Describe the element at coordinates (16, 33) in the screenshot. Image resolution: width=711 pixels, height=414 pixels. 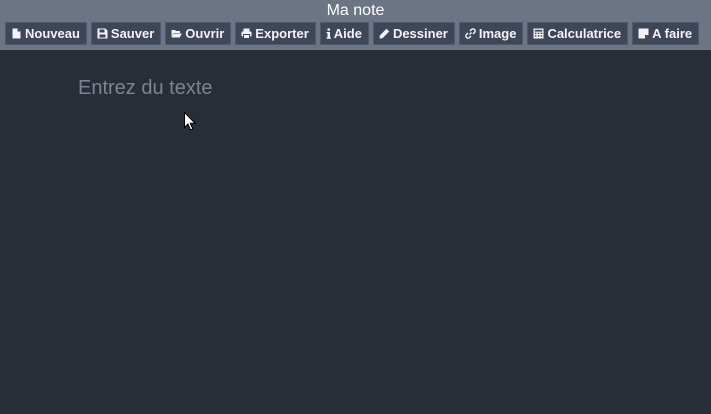
I see `file-icon` at that location.